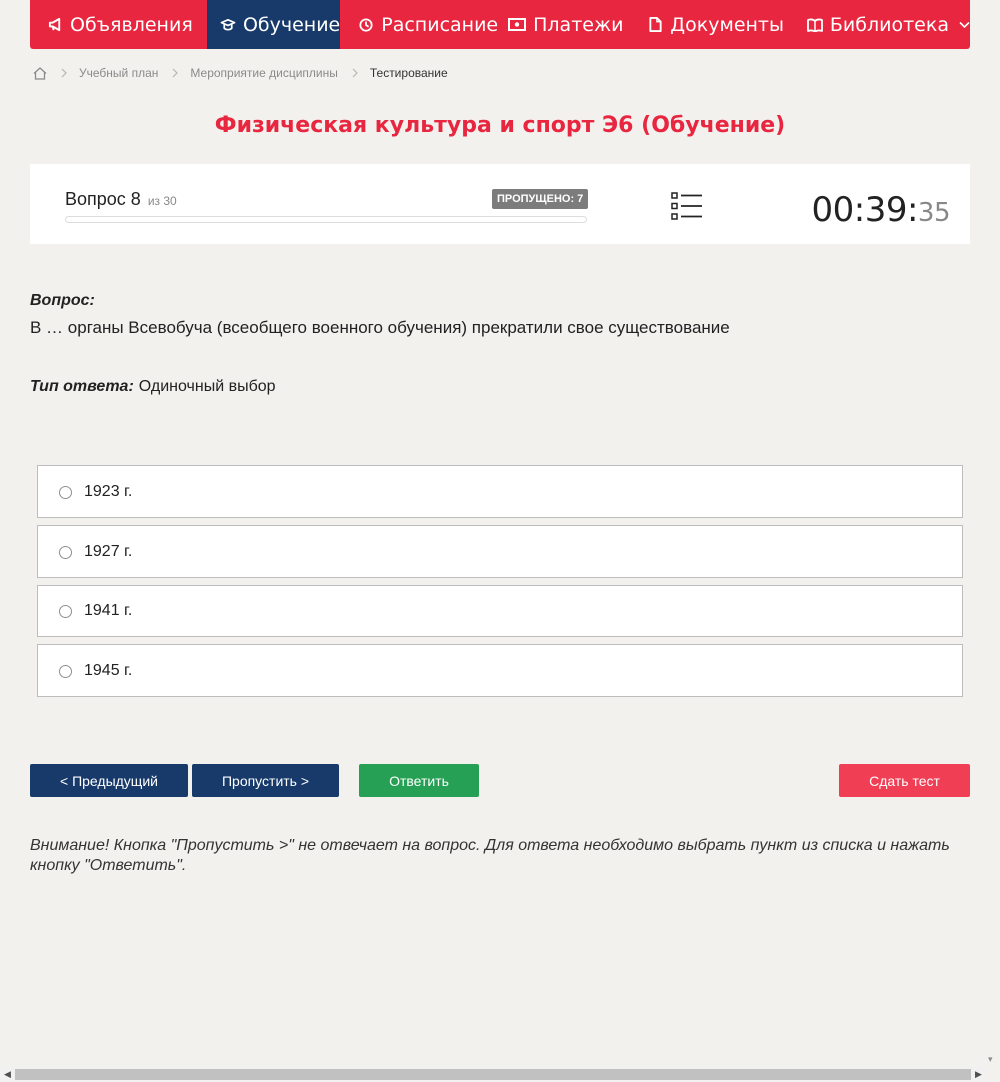  Describe the element at coordinates (517, 25) in the screenshot. I see `money-icon` at that location.